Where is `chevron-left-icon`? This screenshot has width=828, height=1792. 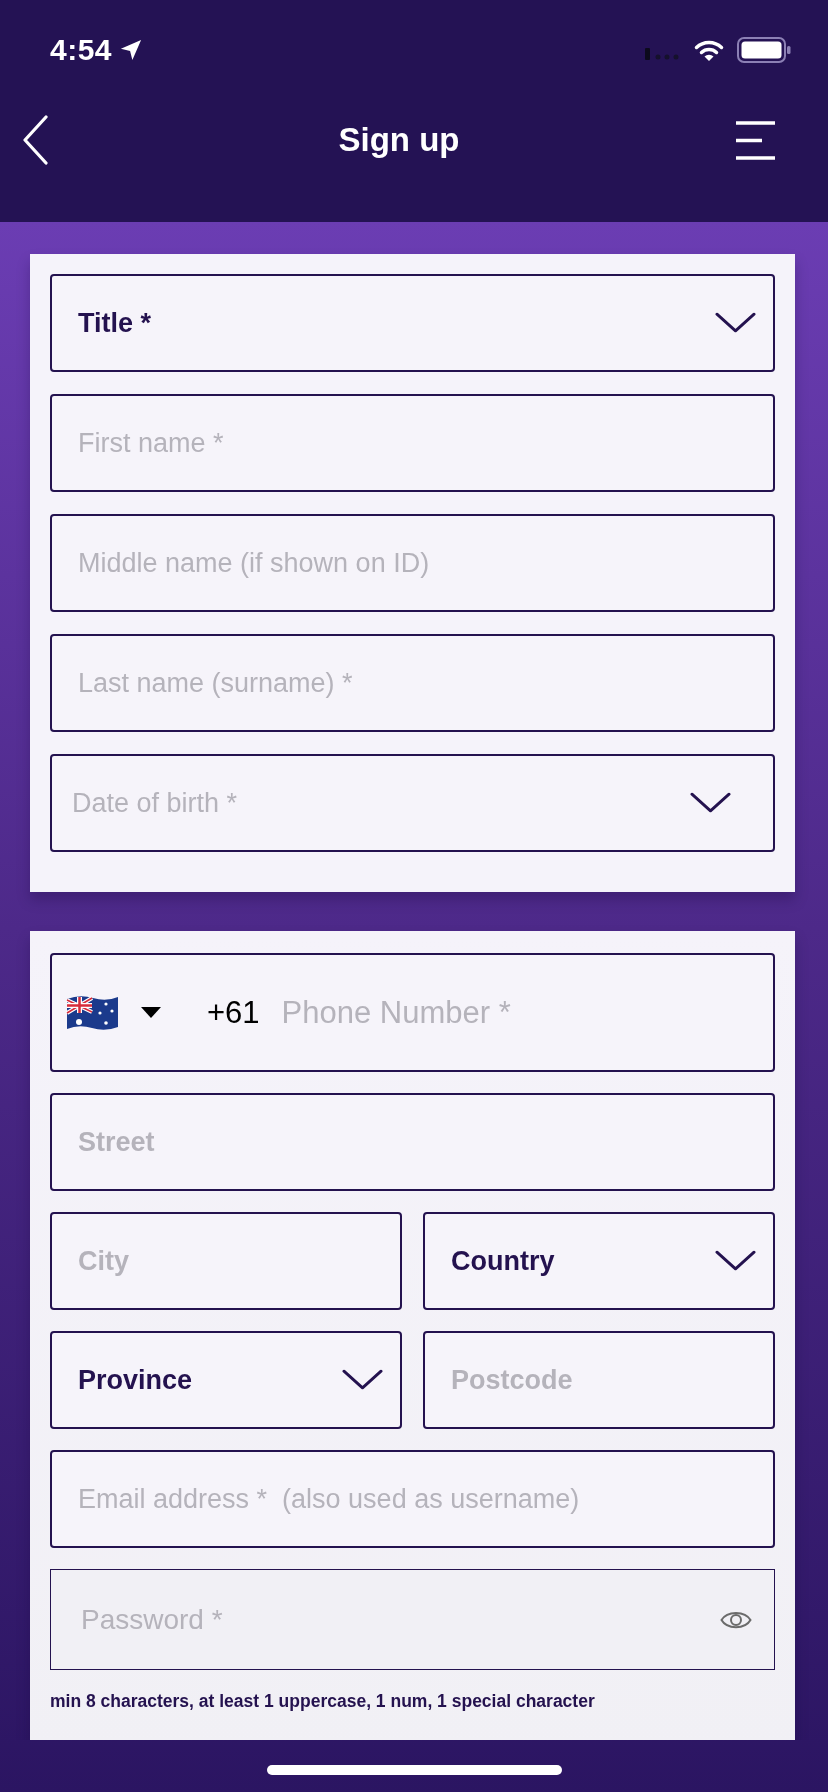 chevron-left-icon is located at coordinates (35, 140).